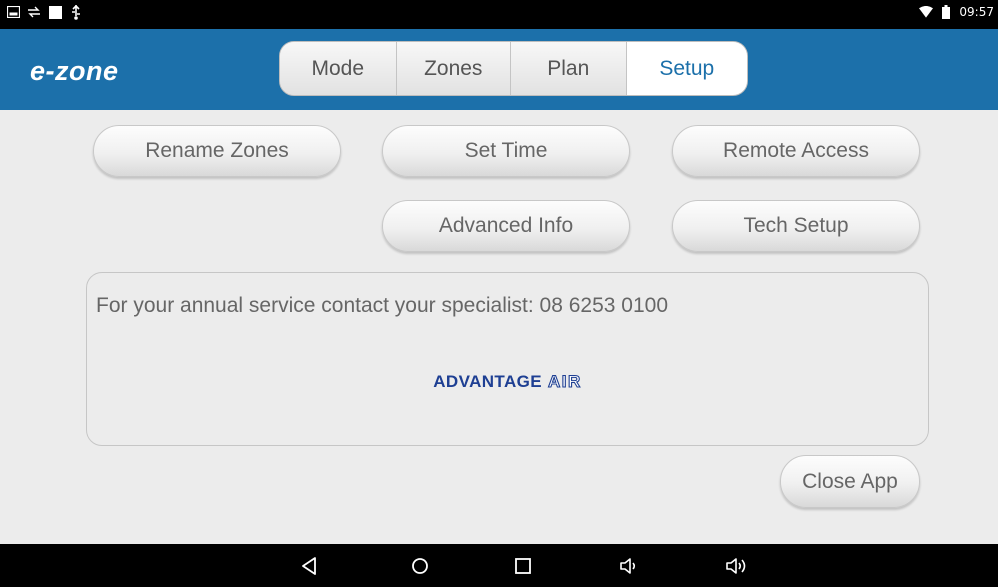 The height and width of the screenshot is (587, 998). I want to click on tab-mode: Mode, so click(338, 68).